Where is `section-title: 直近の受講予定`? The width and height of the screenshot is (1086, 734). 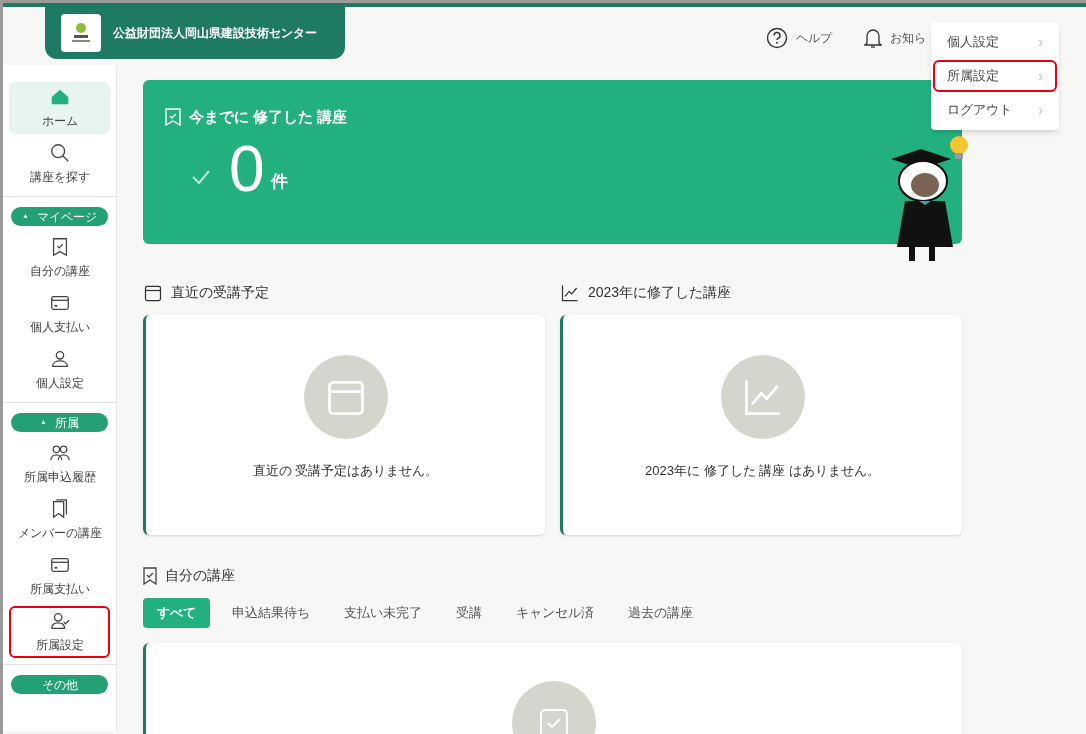
section-title: 直近の受講予定 is located at coordinates (220, 292).